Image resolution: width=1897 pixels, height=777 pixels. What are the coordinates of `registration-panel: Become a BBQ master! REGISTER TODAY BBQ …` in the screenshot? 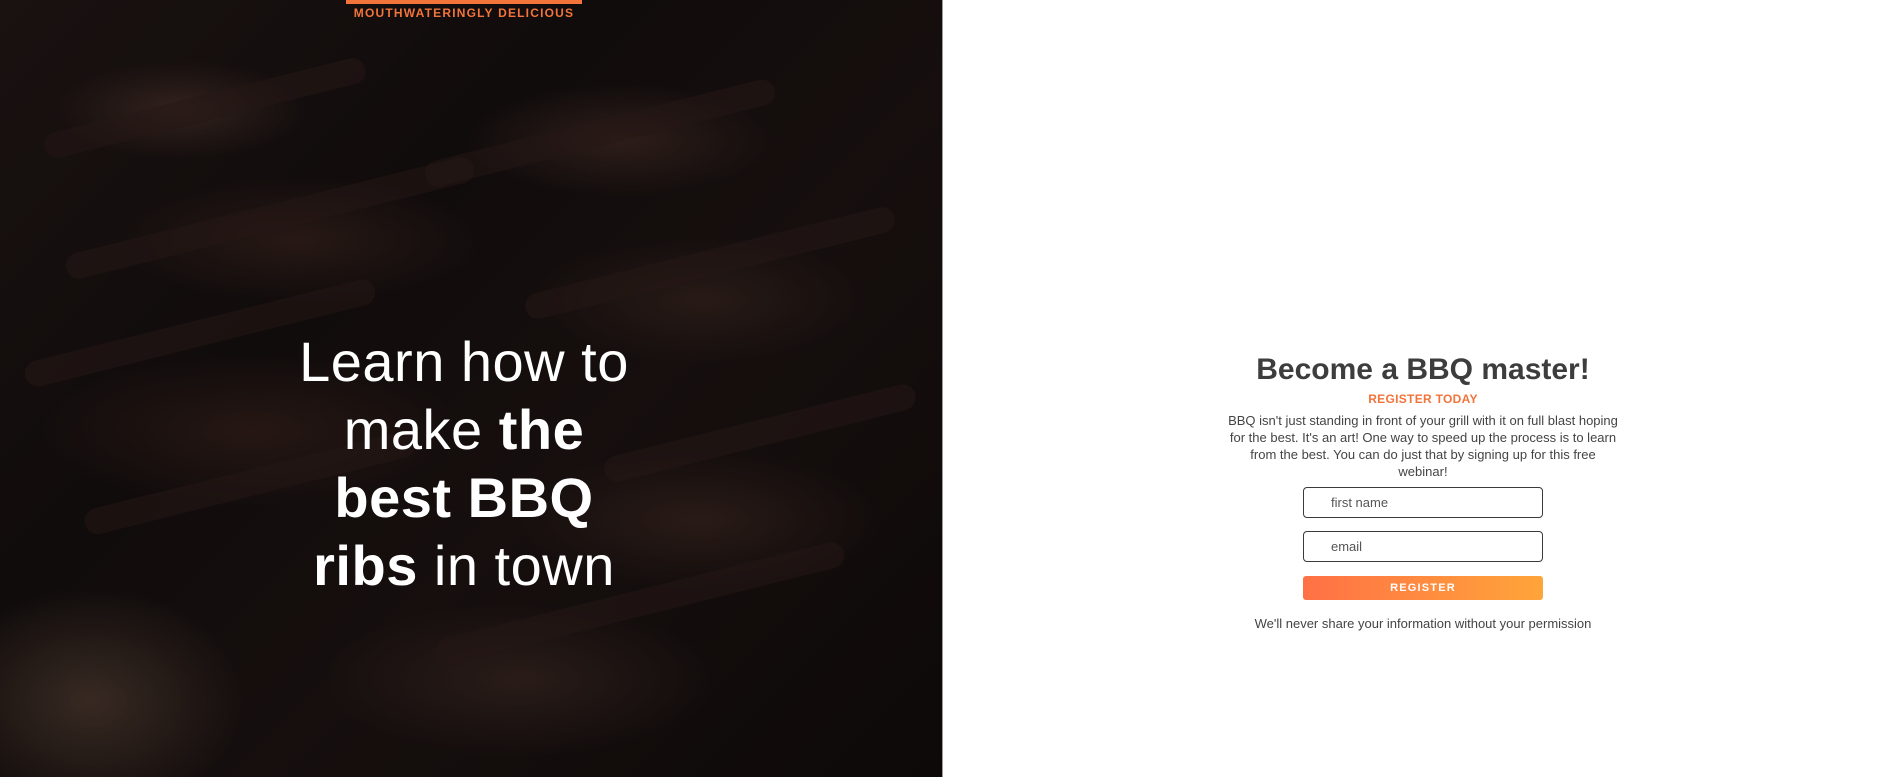 It's located at (1423, 491).